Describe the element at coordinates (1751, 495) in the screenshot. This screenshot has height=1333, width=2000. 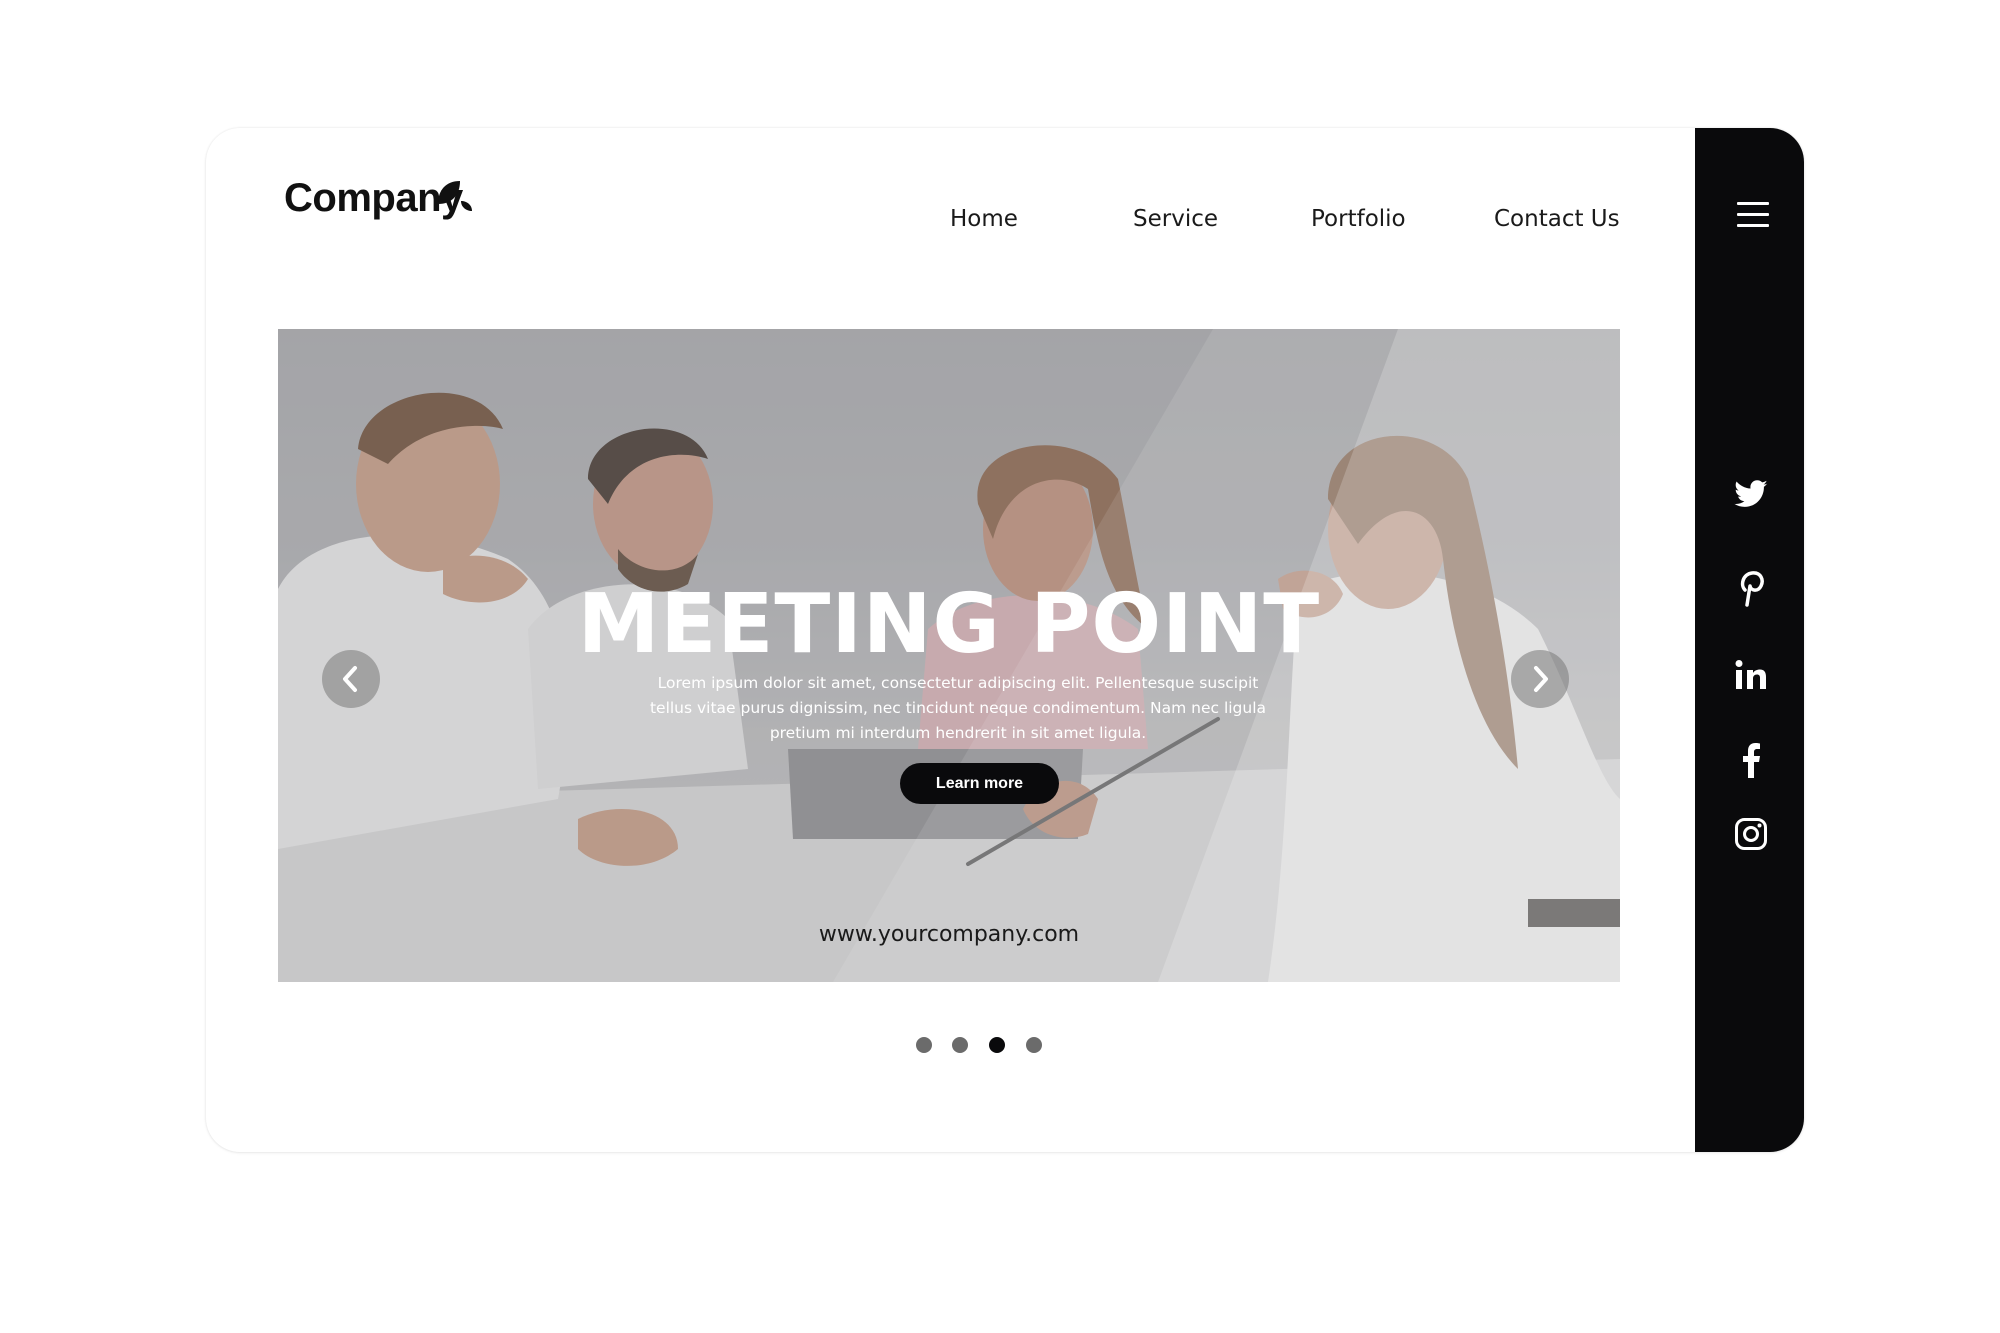
I see `twitter-icon` at that location.